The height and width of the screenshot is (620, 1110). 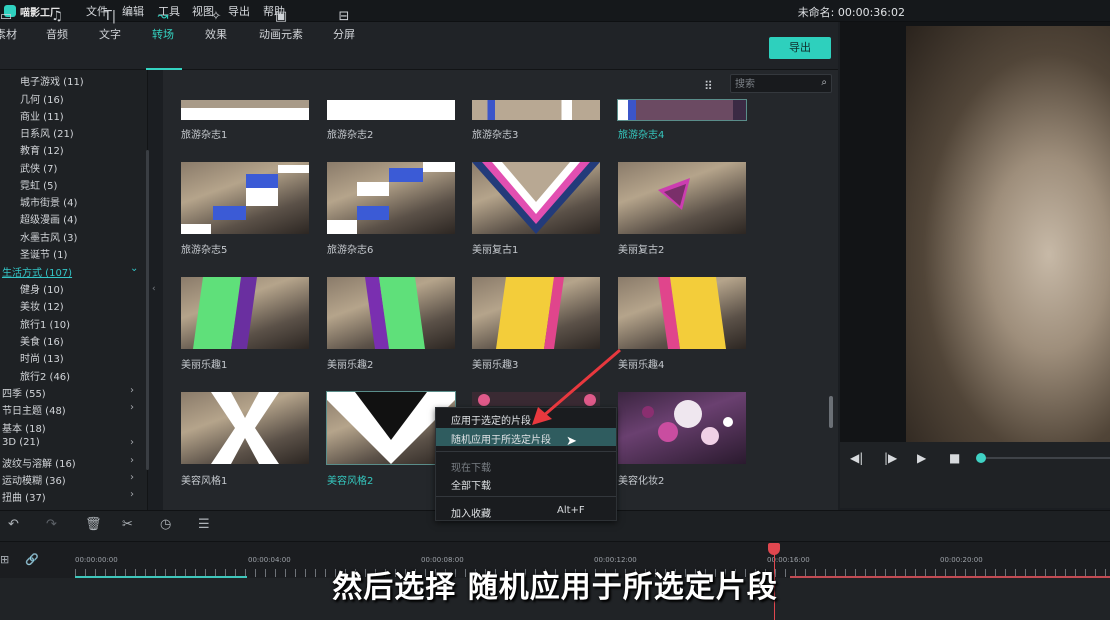 I want to click on folder-icon: ▭, so click(x=6, y=16).